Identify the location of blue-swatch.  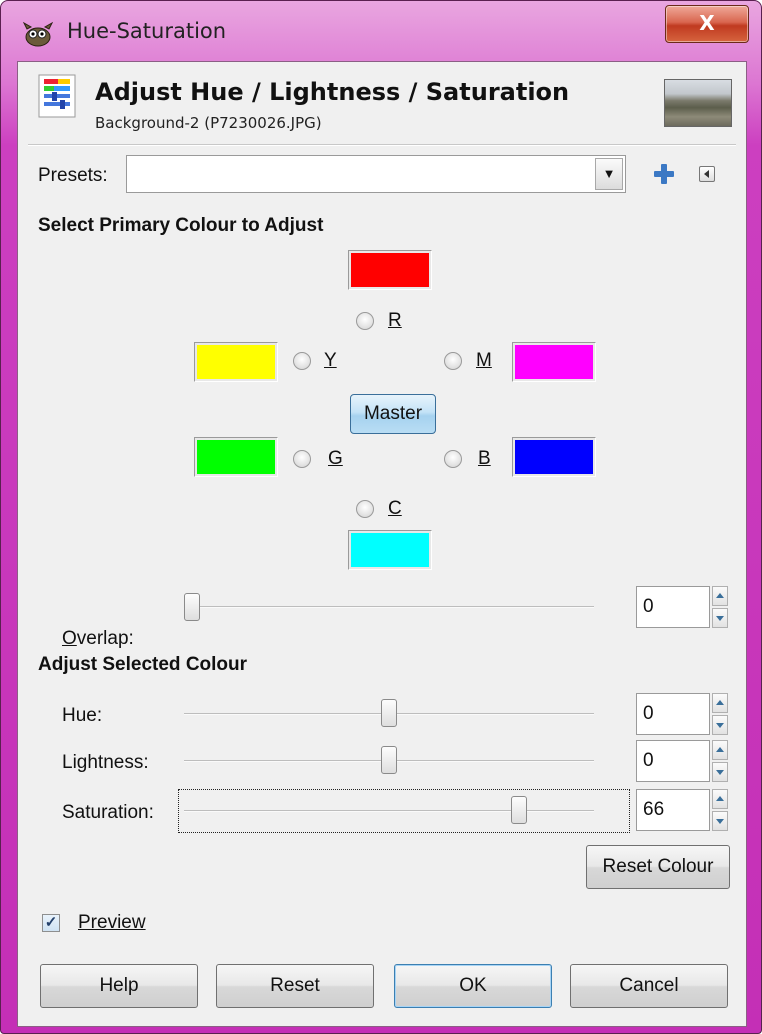
(554, 457).